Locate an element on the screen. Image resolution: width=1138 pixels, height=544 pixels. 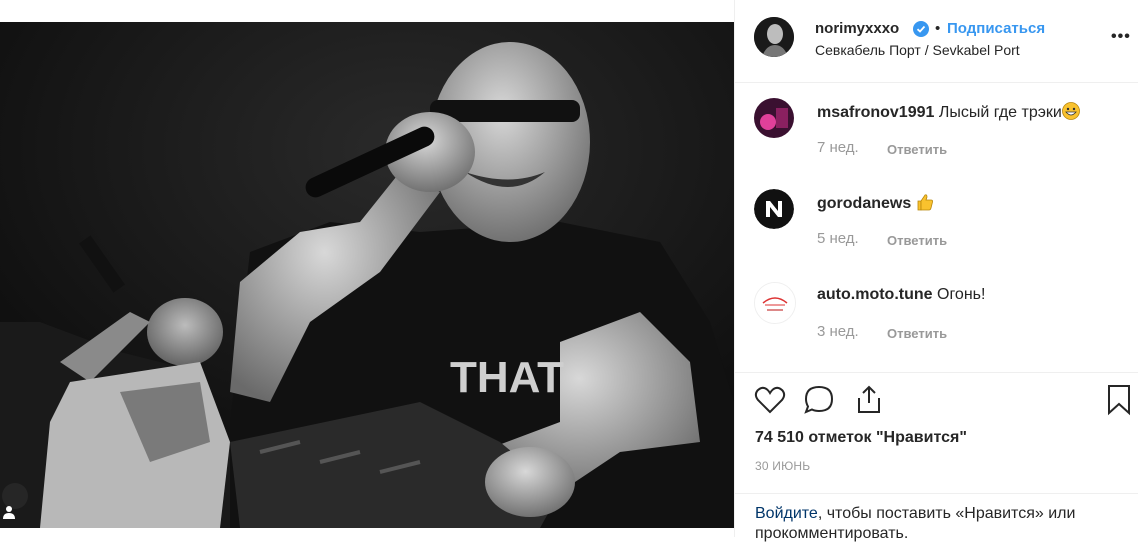
comment-username: auto.moto.tune is located at coordinates (875, 294).